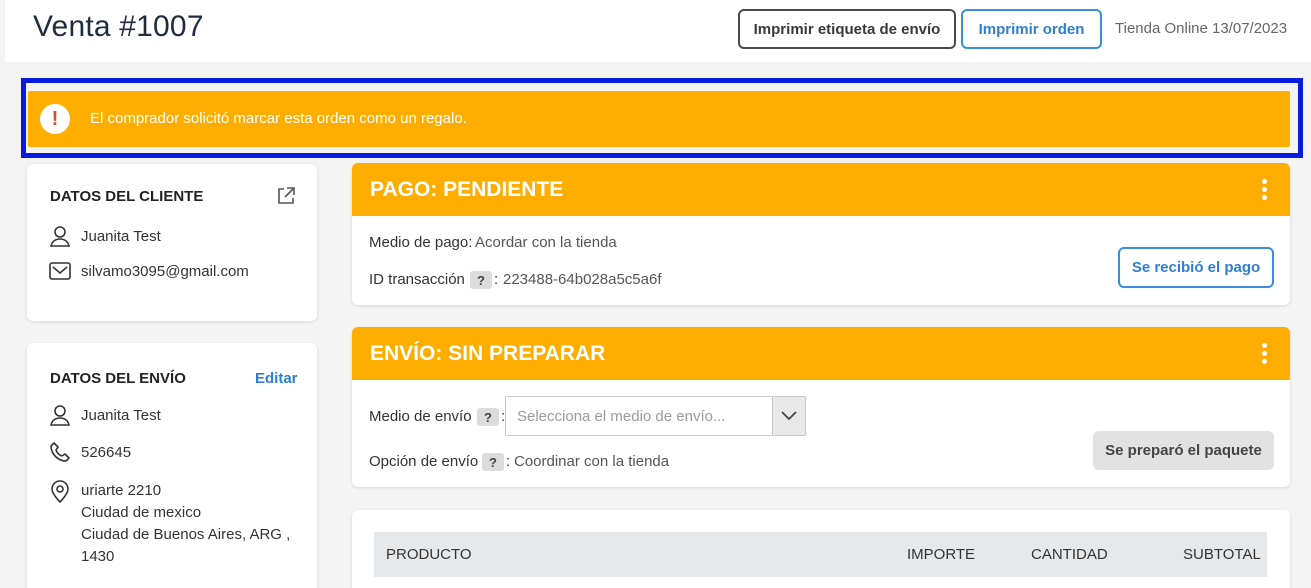 The height and width of the screenshot is (588, 1311). What do you see at coordinates (481, 280) in the screenshot?
I see `transaction-help-icon: ?` at bounding box center [481, 280].